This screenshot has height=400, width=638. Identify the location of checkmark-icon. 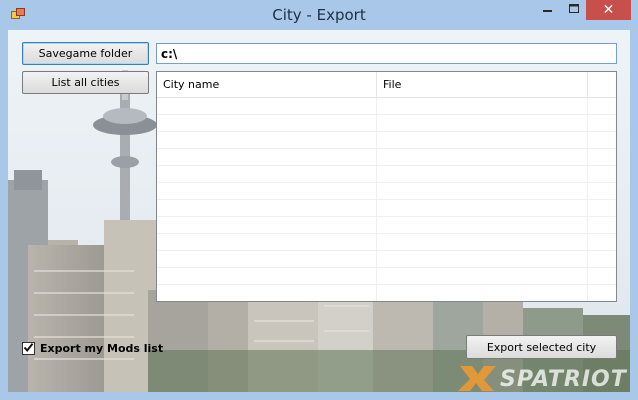
(28, 349).